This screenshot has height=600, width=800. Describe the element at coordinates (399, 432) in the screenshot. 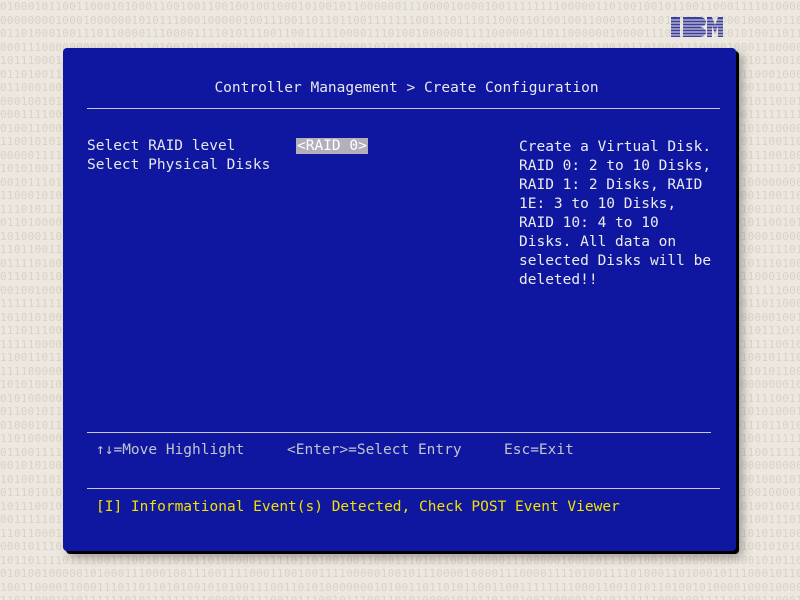

I see `footer-divider` at that location.